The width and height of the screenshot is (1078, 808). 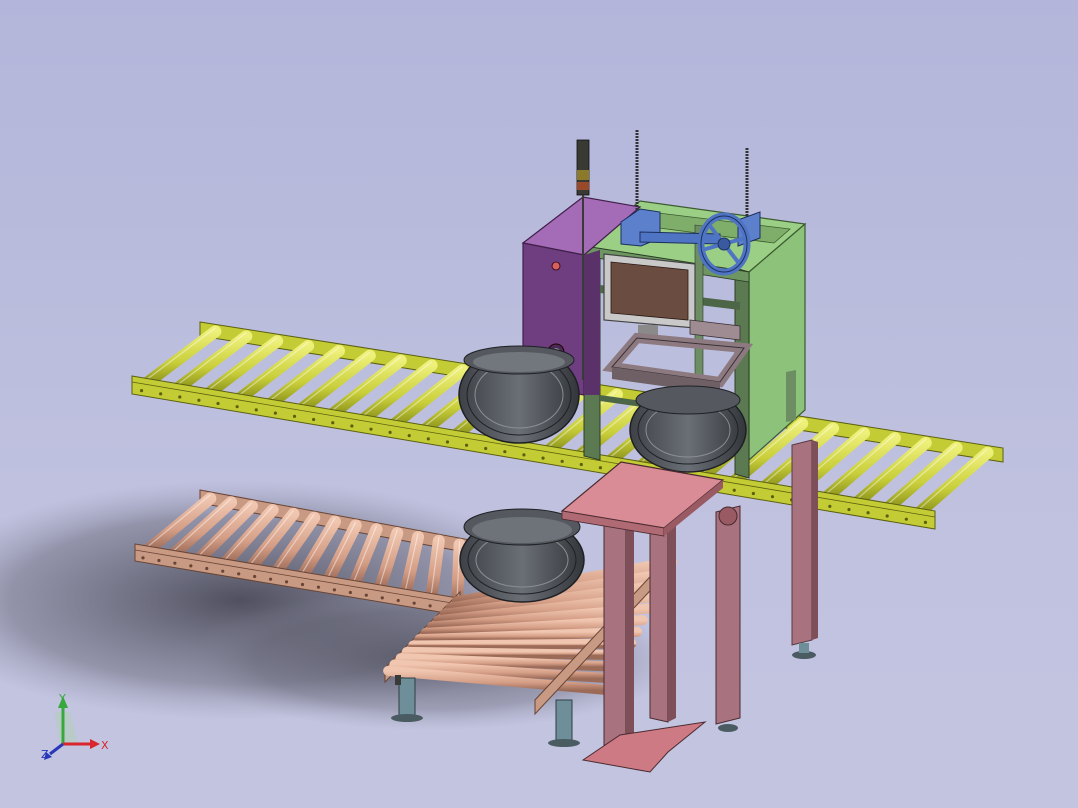 I want to click on x-axis-label: X, so click(x=105, y=745).